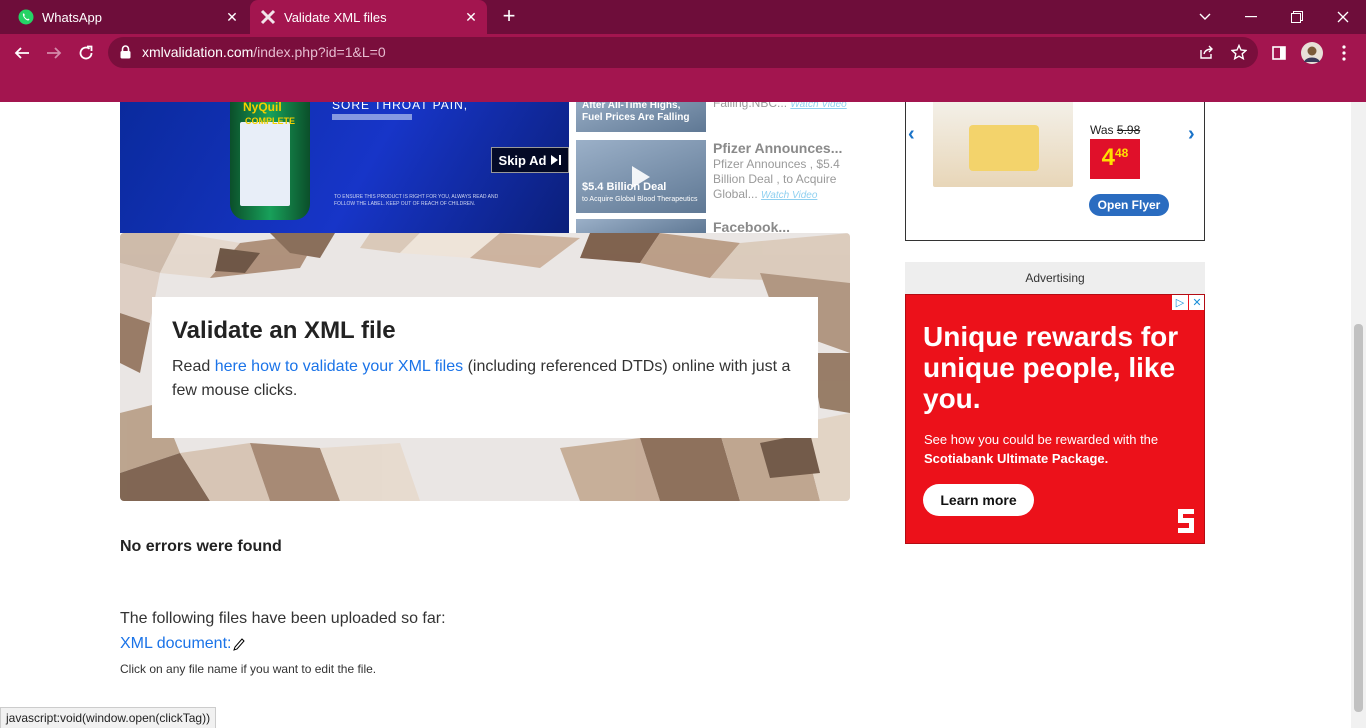 This screenshot has width=1366, height=728. What do you see at coordinates (641, 226) in the screenshot?
I see `news-thumbnail` at bounding box center [641, 226].